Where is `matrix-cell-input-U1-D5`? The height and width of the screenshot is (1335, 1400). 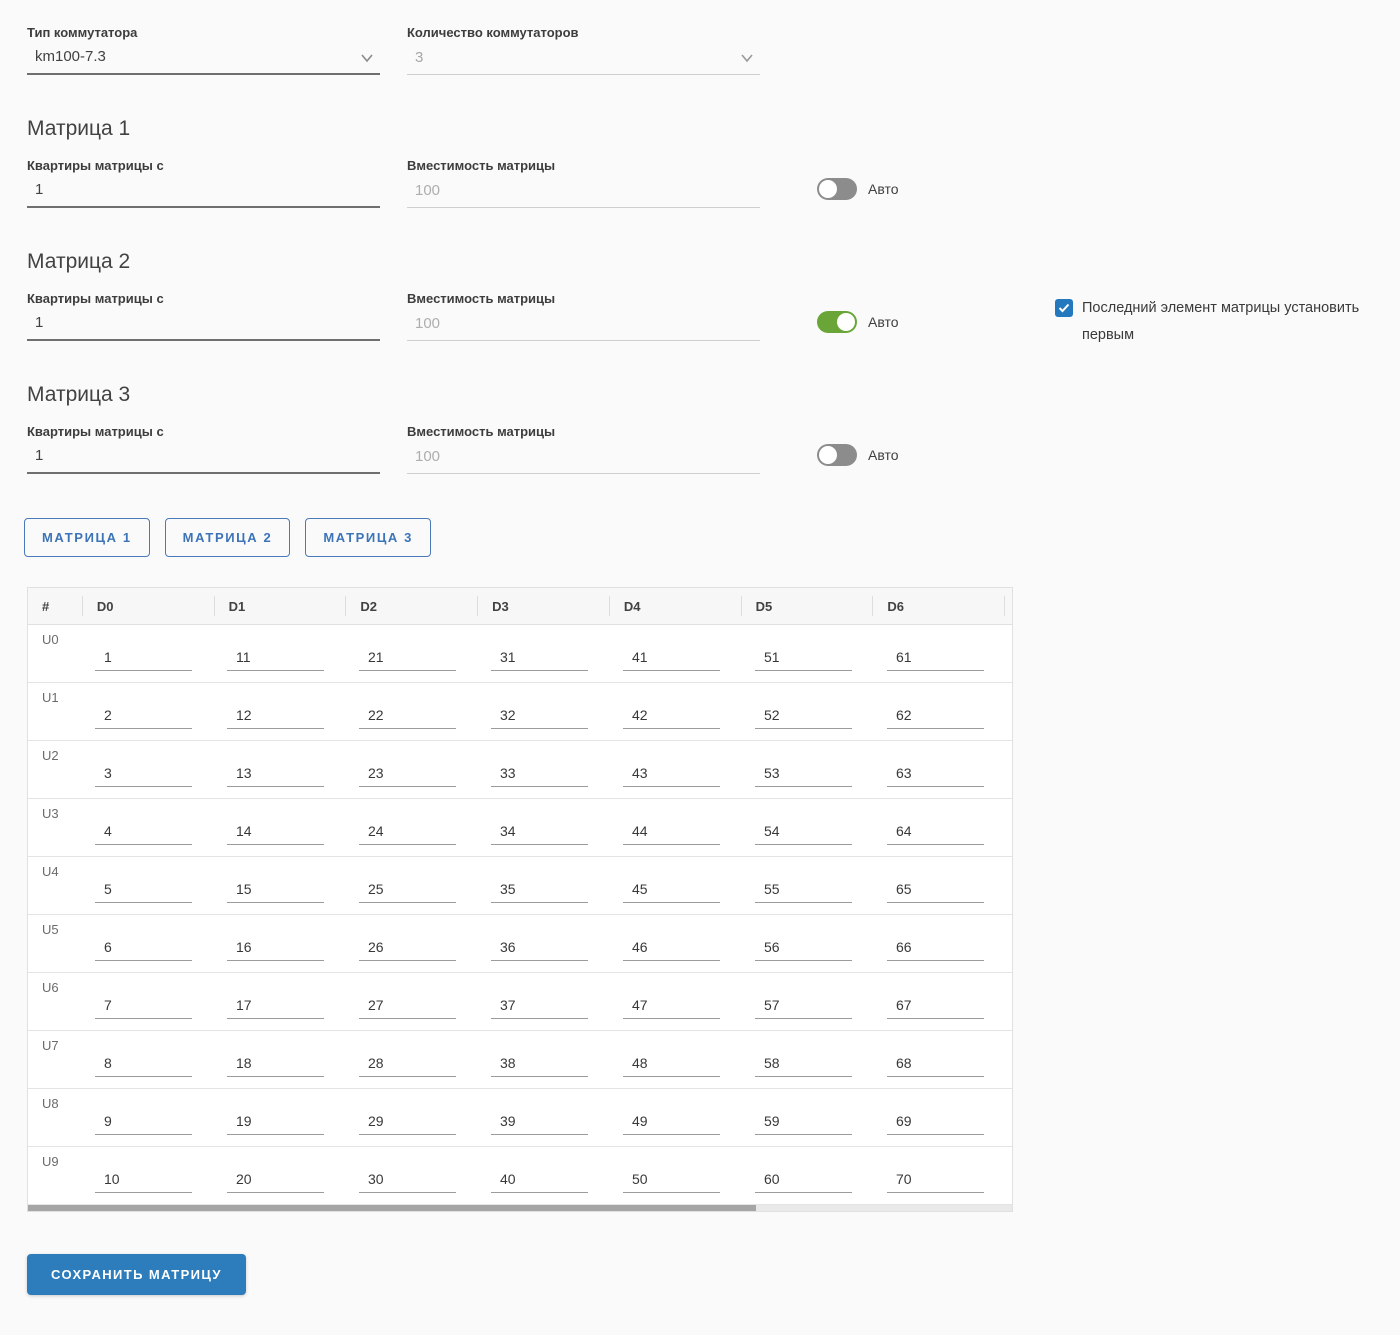 matrix-cell-input-U1-D5 is located at coordinates (803, 718).